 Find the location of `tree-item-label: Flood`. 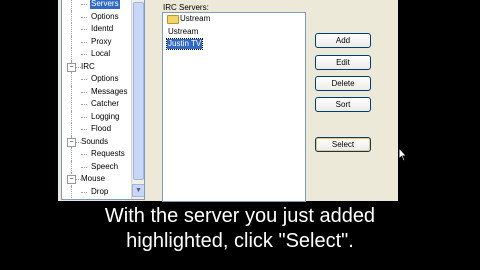

tree-item-label: Flood is located at coordinates (101, 128).